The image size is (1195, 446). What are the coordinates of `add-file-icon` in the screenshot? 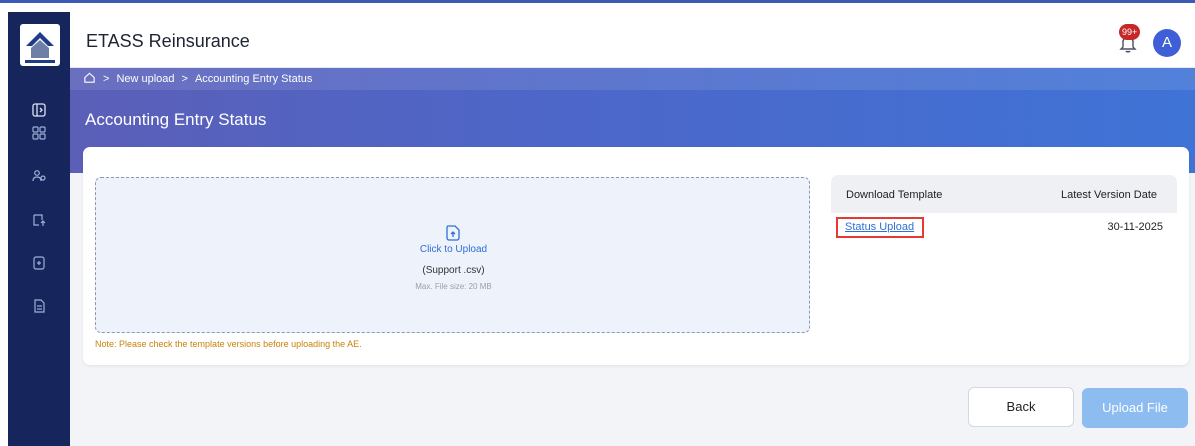 It's located at (39, 263).